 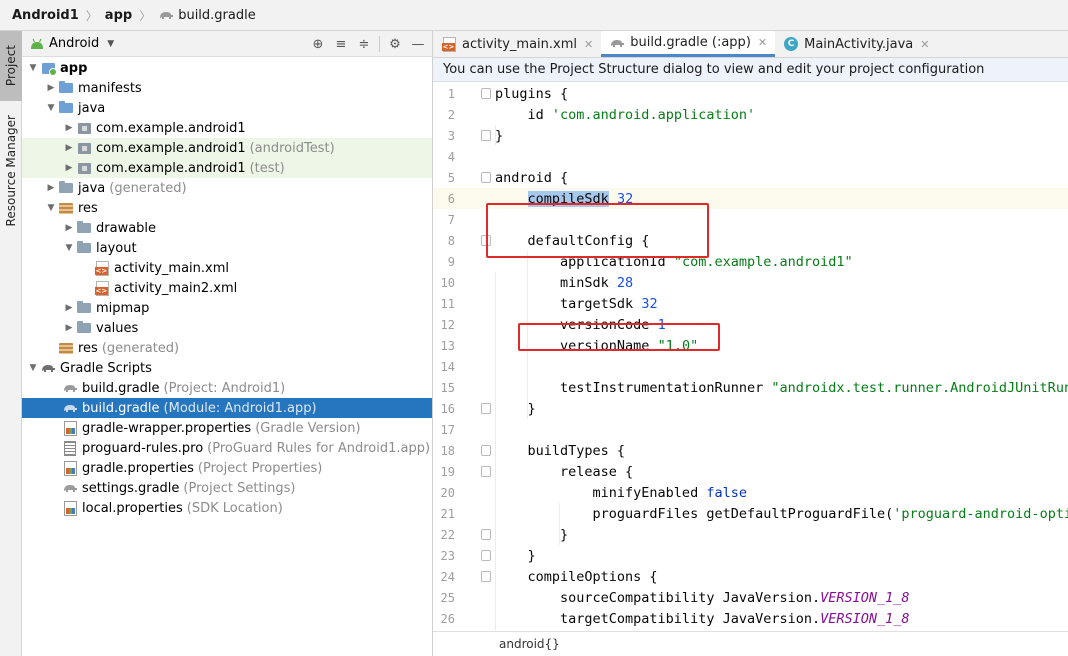 What do you see at coordinates (227, 408) in the screenshot?
I see `tree-item-build-gradle-module: build.gradle (Module: Android1.app)` at bounding box center [227, 408].